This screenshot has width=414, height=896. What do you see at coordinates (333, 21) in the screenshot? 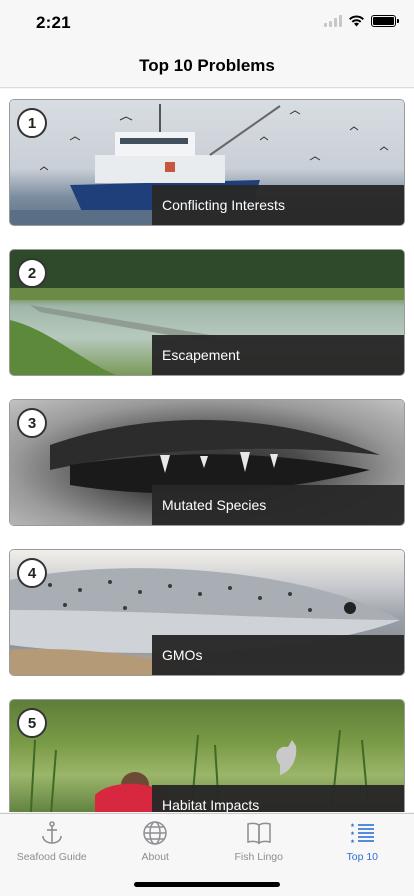
I see `signal-icon` at bounding box center [333, 21].